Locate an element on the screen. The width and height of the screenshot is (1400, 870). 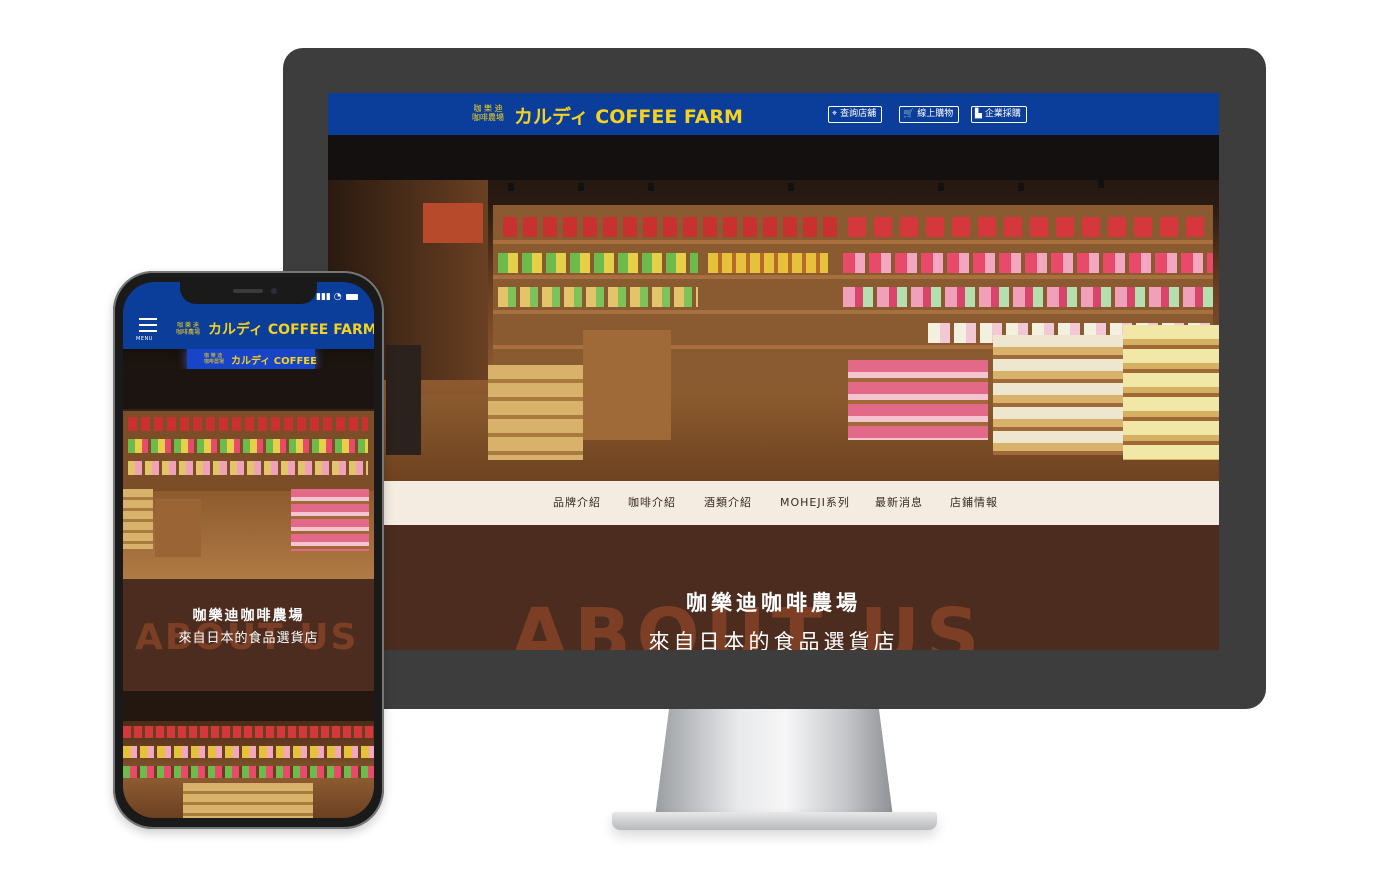
nav-liquor: 酒類介紹 is located at coordinates (728, 503).